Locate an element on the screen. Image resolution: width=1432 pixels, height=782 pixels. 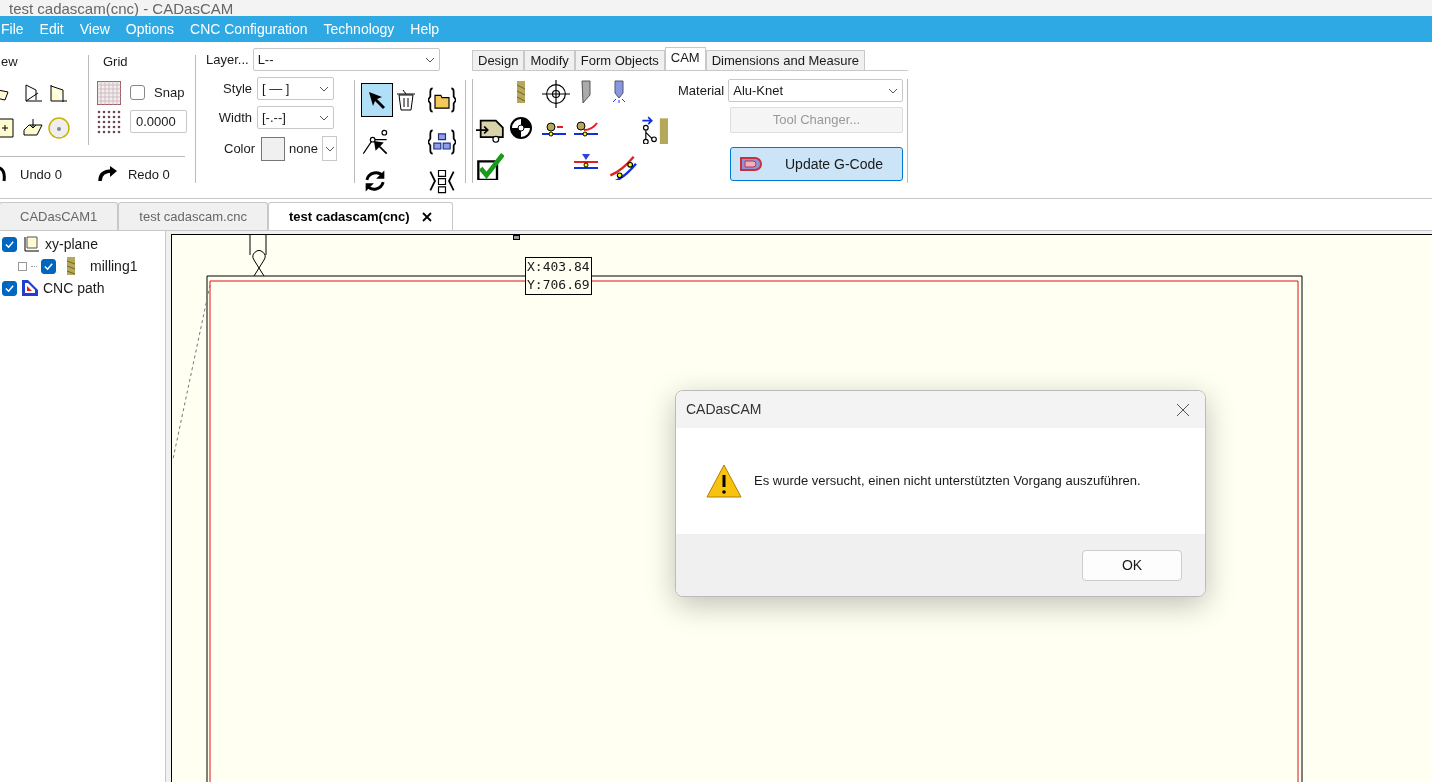
undo-button: Undo 0 is located at coordinates (41, 174).